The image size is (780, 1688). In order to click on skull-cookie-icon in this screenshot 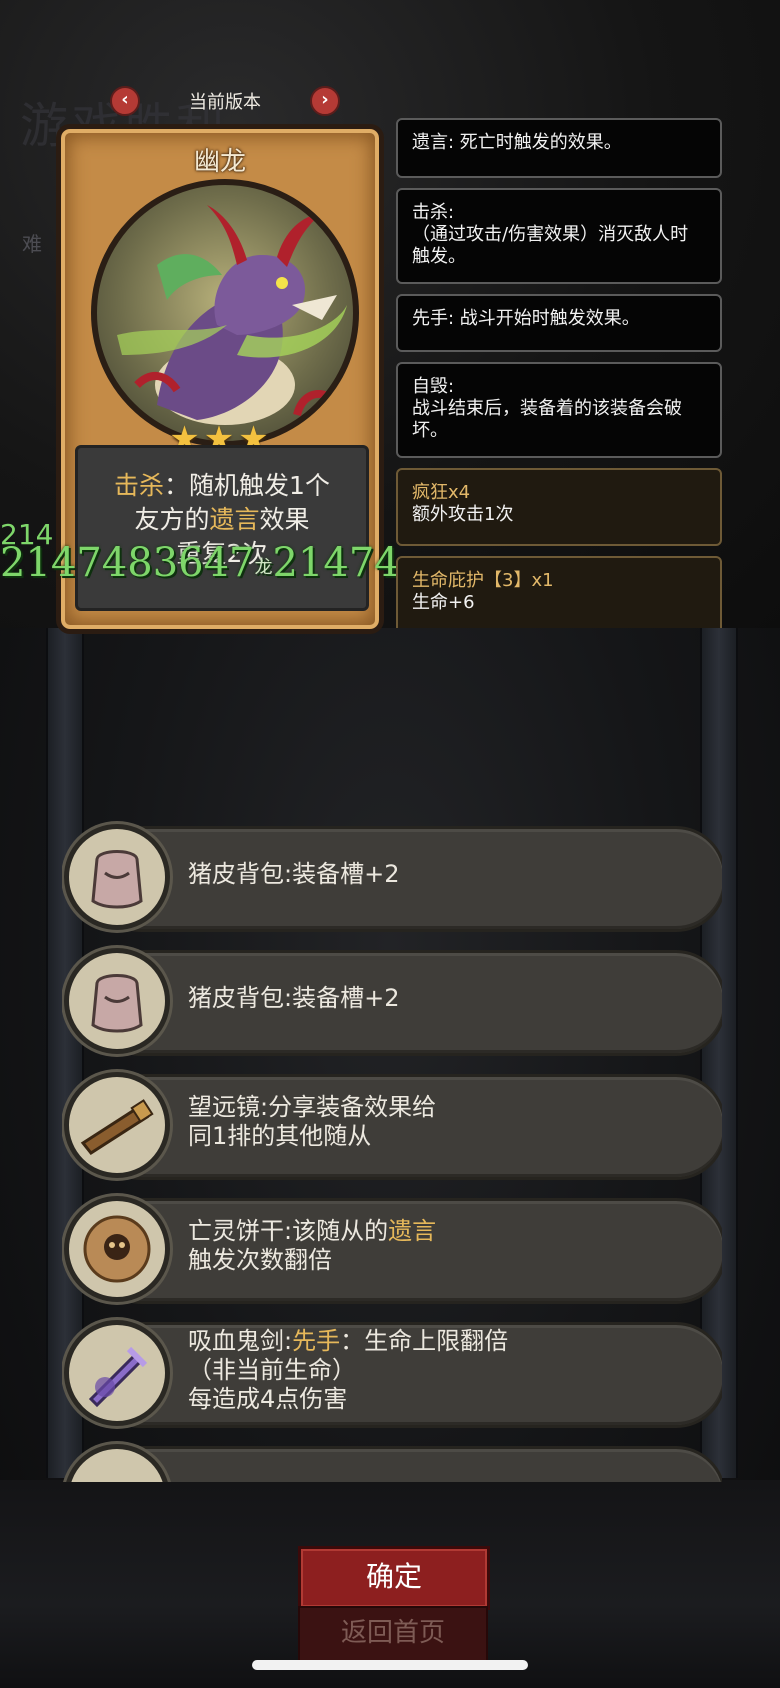, I will do `click(117, 1249)`.